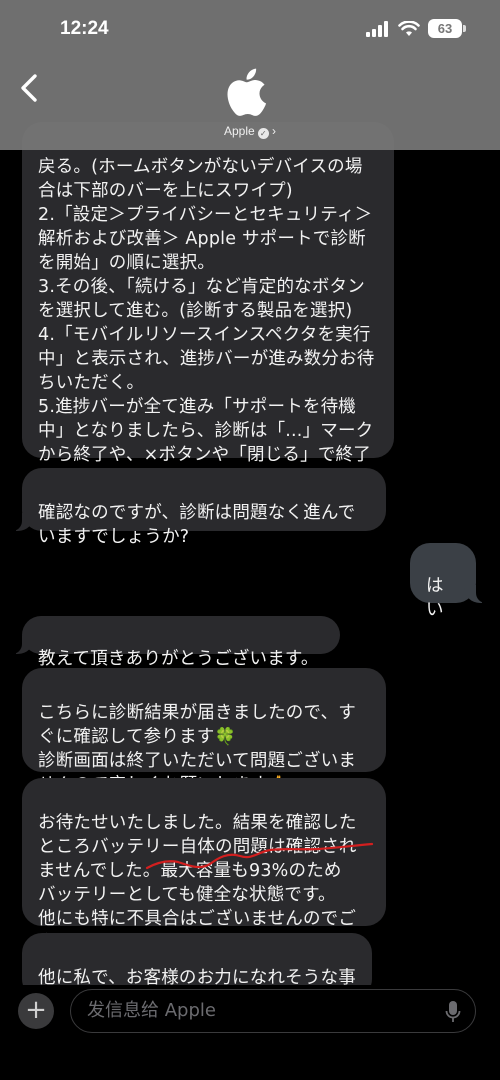 Image resolution: width=500 pixels, height=1080 pixels. I want to click on status-indicators: 63, so click(416, 28).